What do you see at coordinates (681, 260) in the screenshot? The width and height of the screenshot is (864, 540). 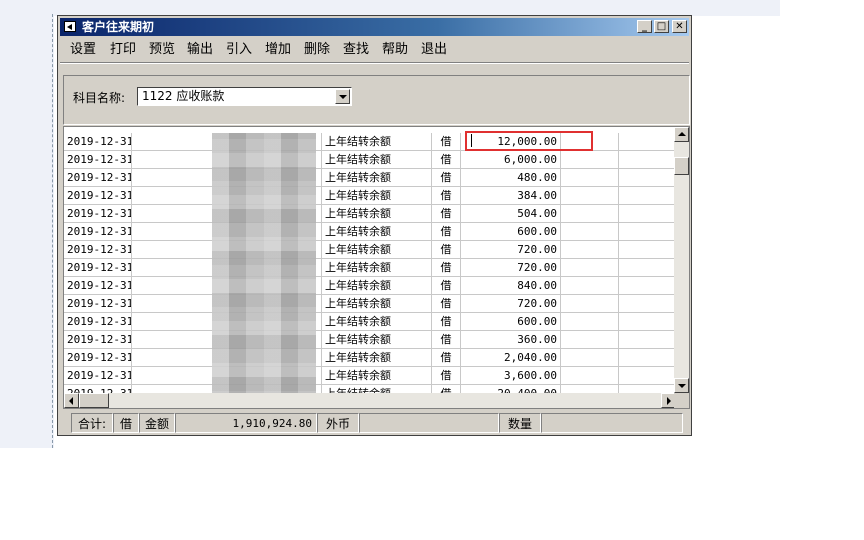 I see `vertical-scrollbar` at bounding box center [681, 260].